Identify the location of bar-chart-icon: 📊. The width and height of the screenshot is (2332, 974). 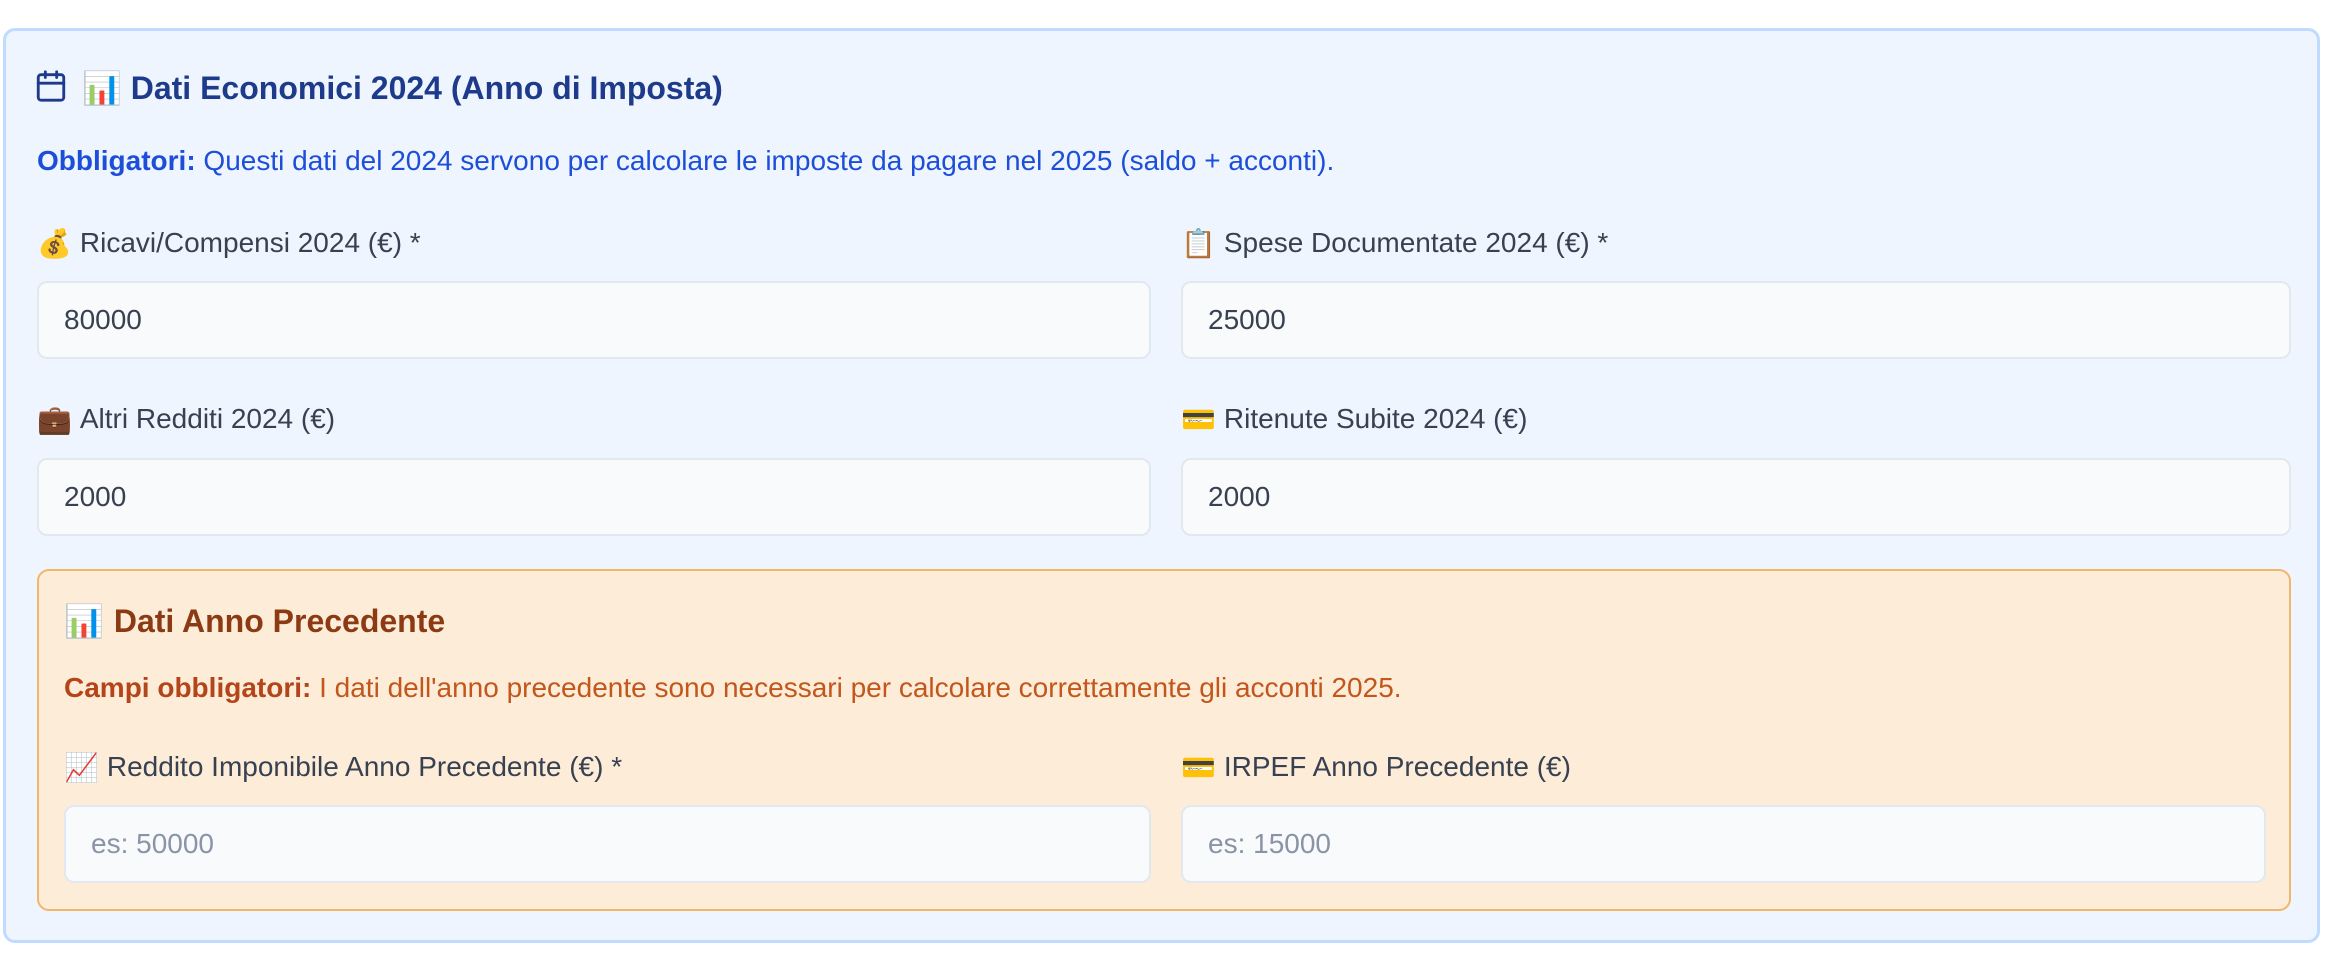
(84, 621).